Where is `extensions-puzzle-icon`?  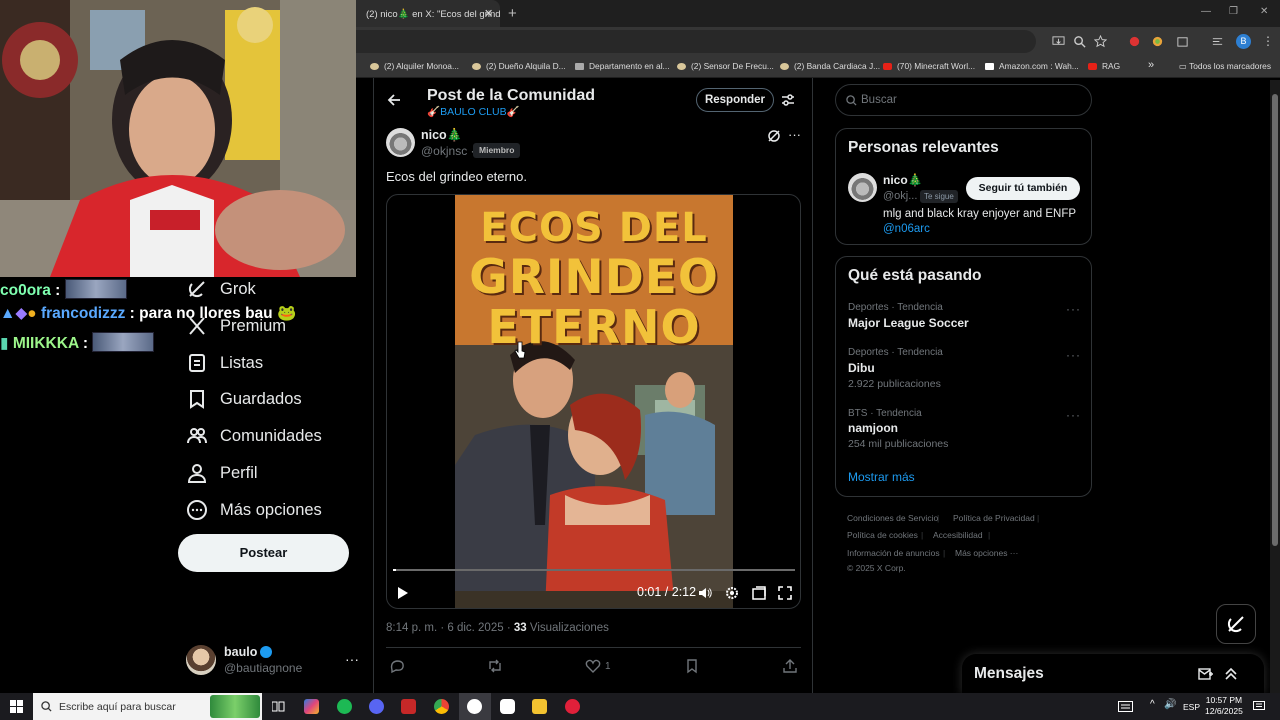
extensions-puzzle-icon is located at coordinates (1182, 41).